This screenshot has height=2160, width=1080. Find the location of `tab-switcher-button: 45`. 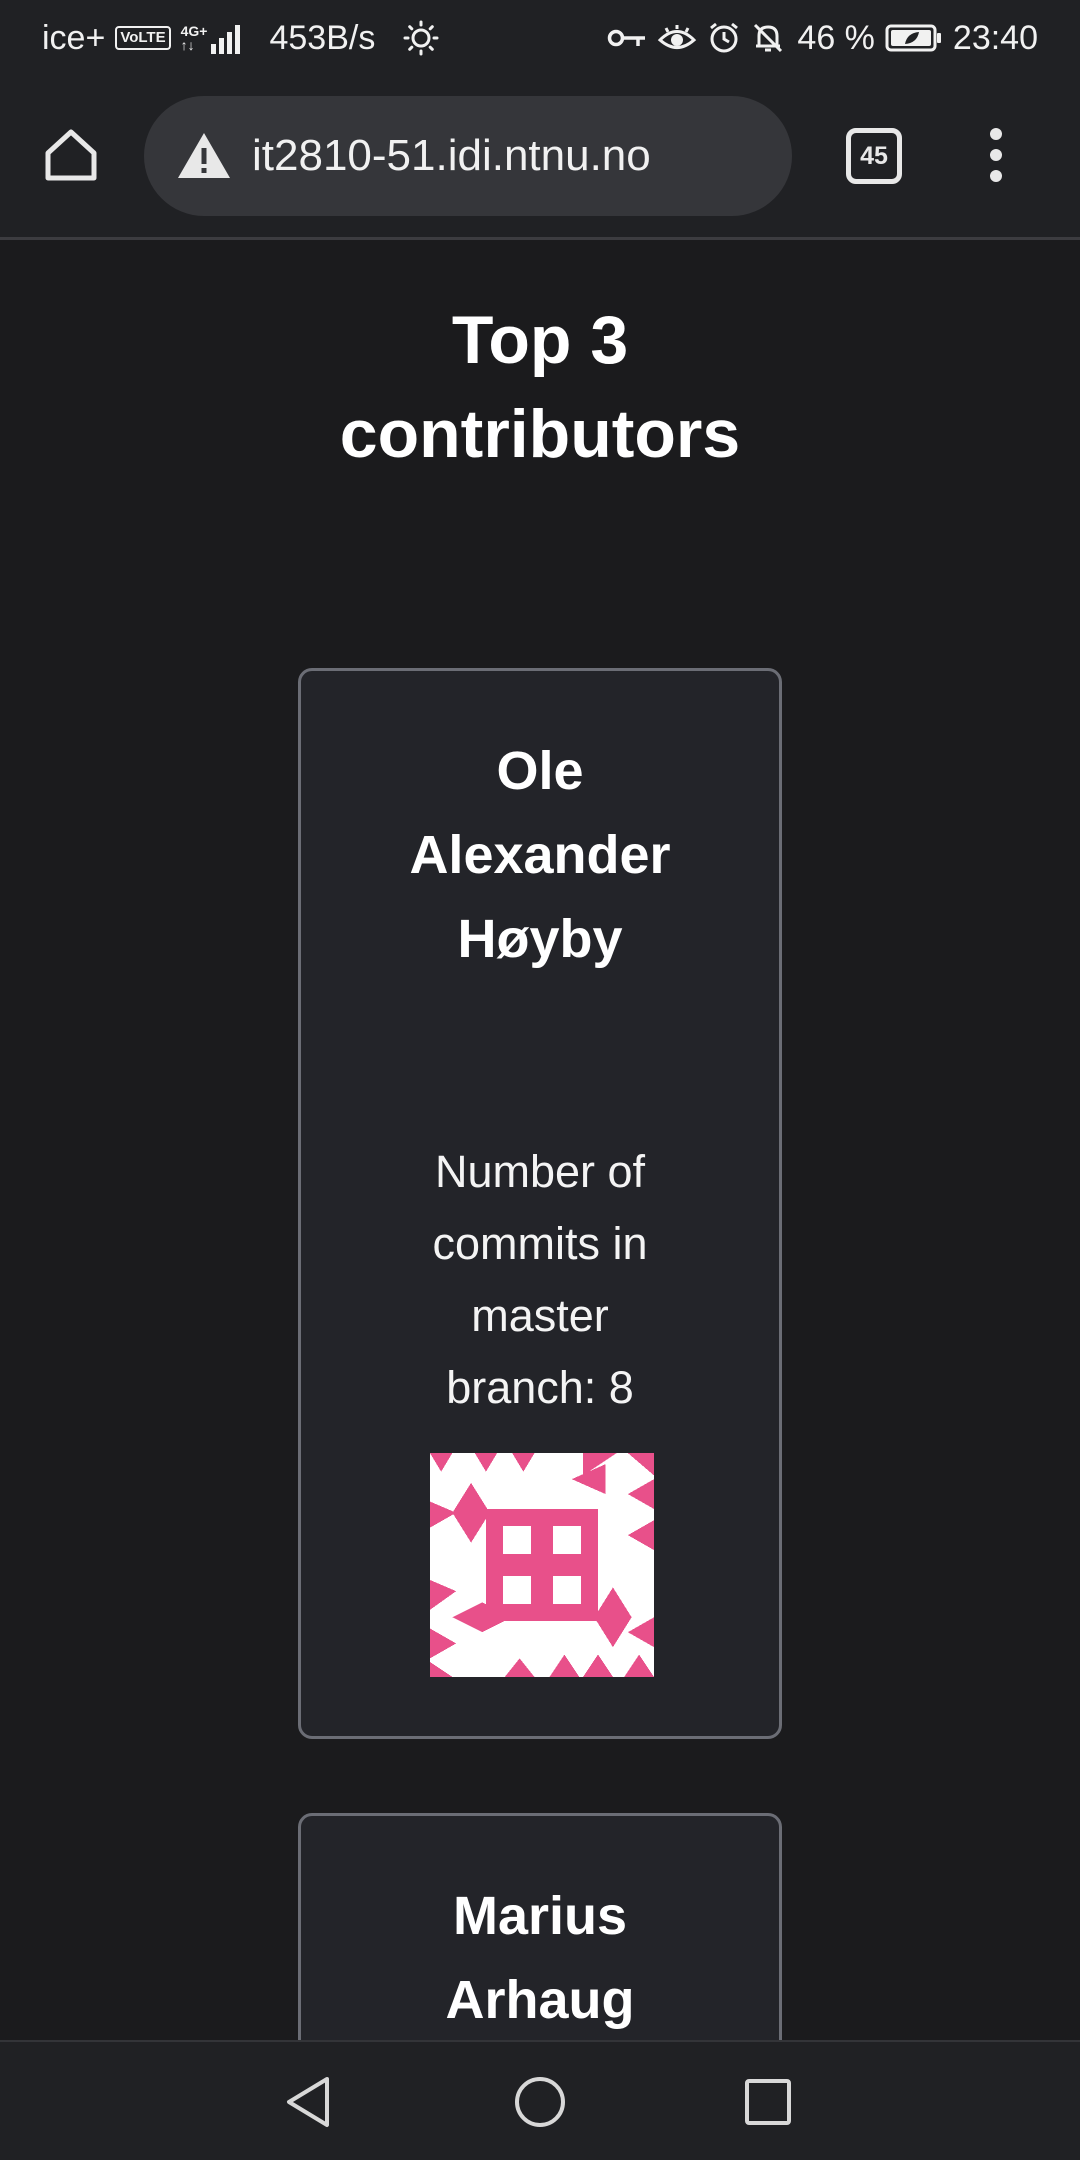

tab-switcher-button: 45 is located at coordinates (874, 156).